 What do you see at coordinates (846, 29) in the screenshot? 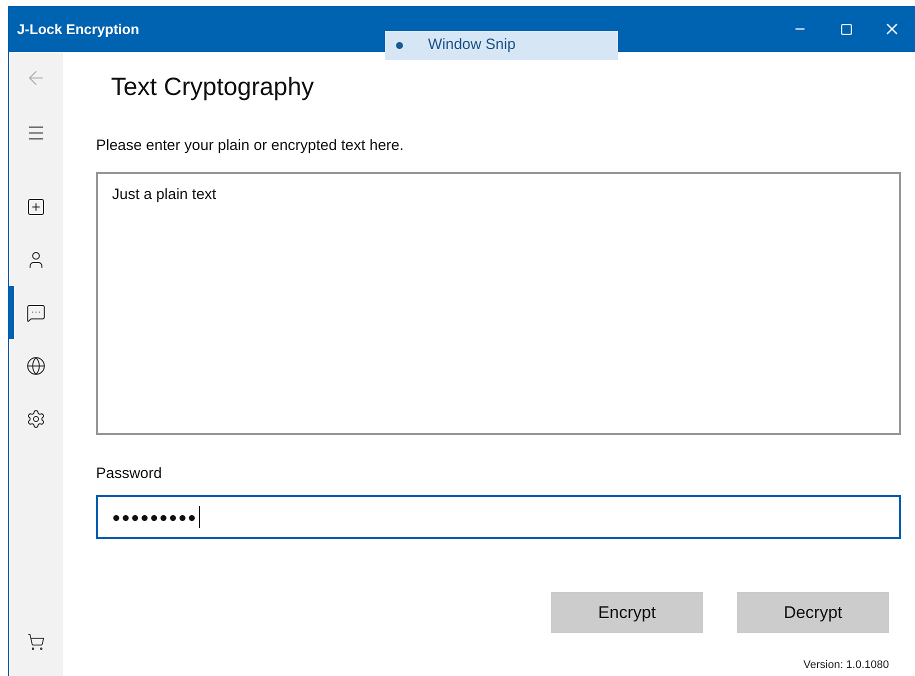
I see `maximize-icon` at bounding box center [846, 29].